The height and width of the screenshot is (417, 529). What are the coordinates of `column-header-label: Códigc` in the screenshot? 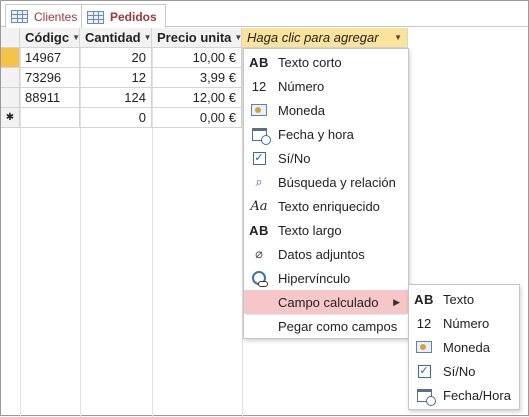 It's located at (47, 37).